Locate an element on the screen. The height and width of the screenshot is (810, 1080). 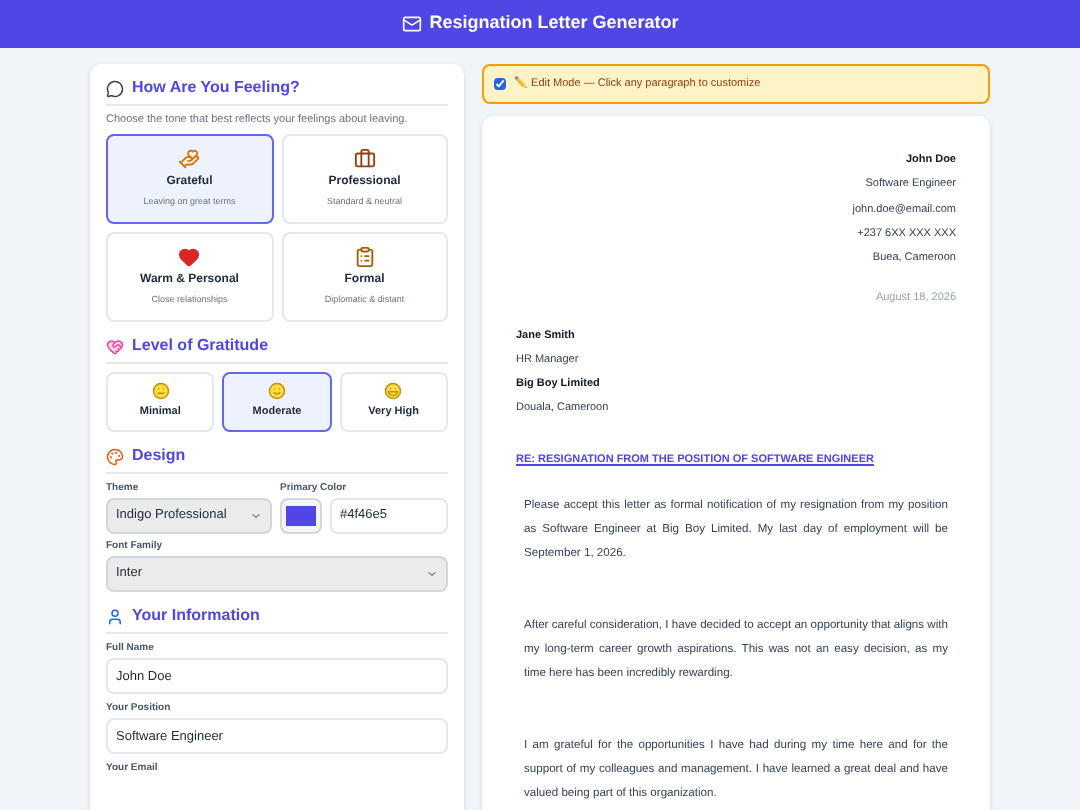
person-icon is located at coordinates (115, 616).